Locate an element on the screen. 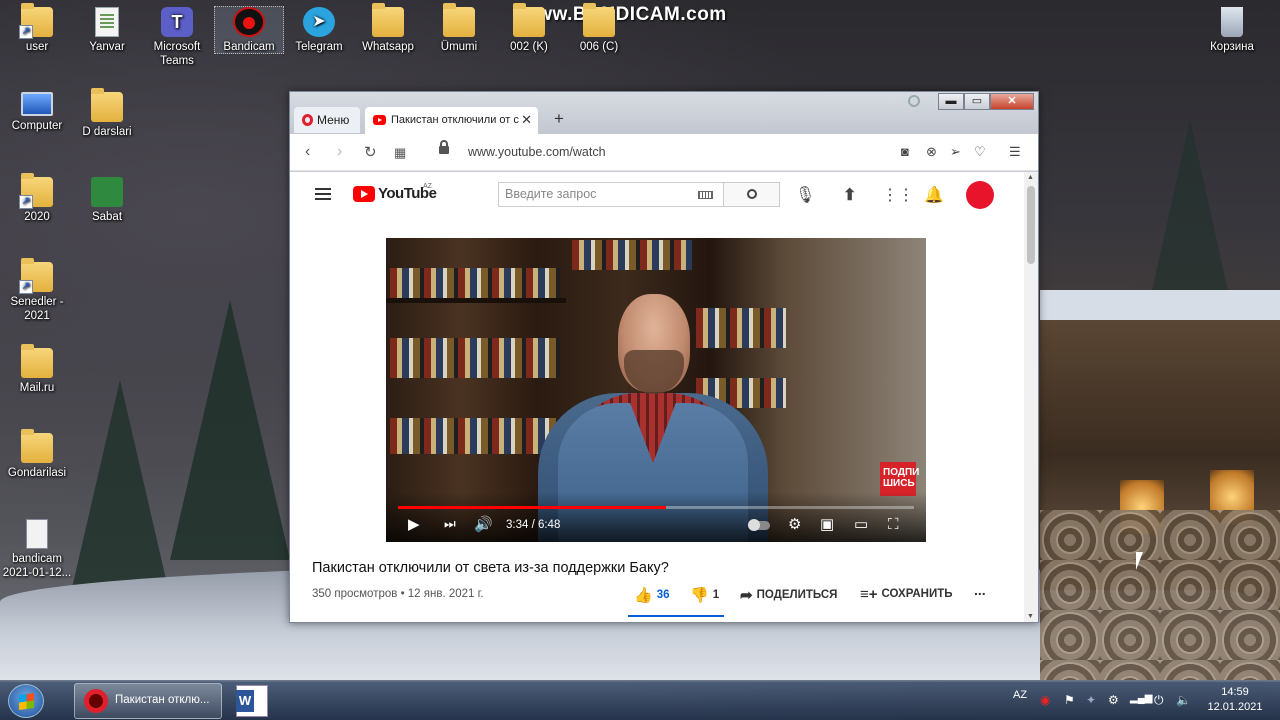 The height and width of the screenshot is (720, 1280). power-icon: ⏻ is located at coordinates (1159, 700).